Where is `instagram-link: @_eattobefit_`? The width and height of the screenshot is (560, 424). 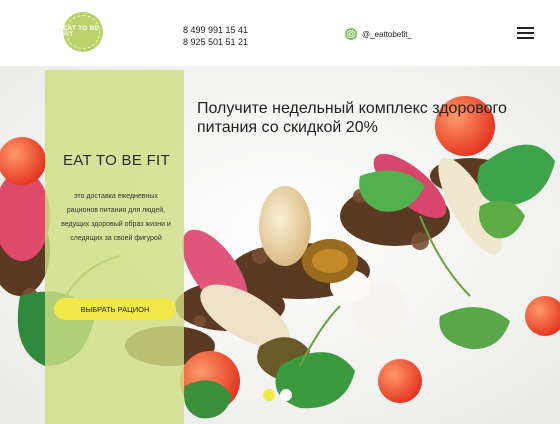 instagram-link: @_eattobefit_ is located at coordinates (378, 34).